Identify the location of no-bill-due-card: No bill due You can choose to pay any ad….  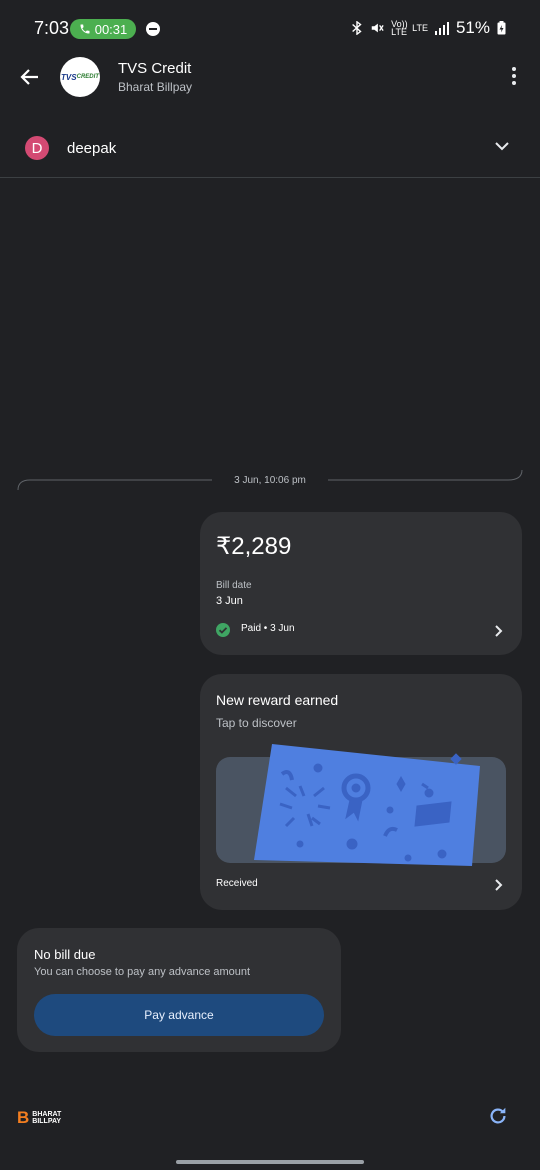
(179, 990).